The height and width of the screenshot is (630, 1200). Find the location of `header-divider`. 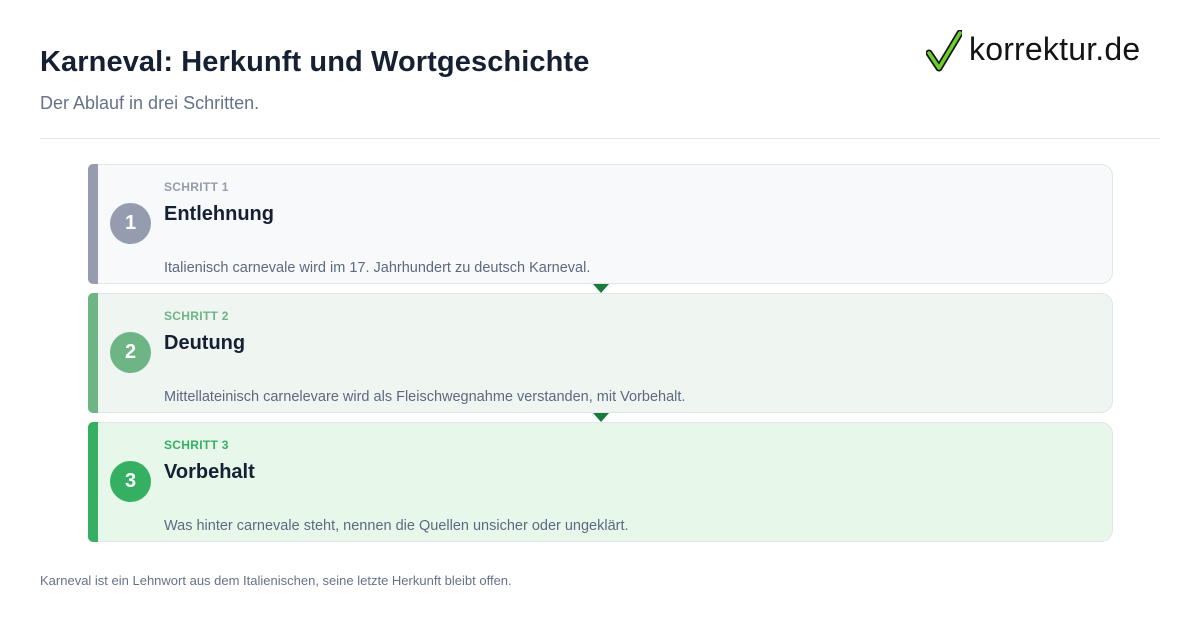

header-divider is located at coordinates (600, 138).